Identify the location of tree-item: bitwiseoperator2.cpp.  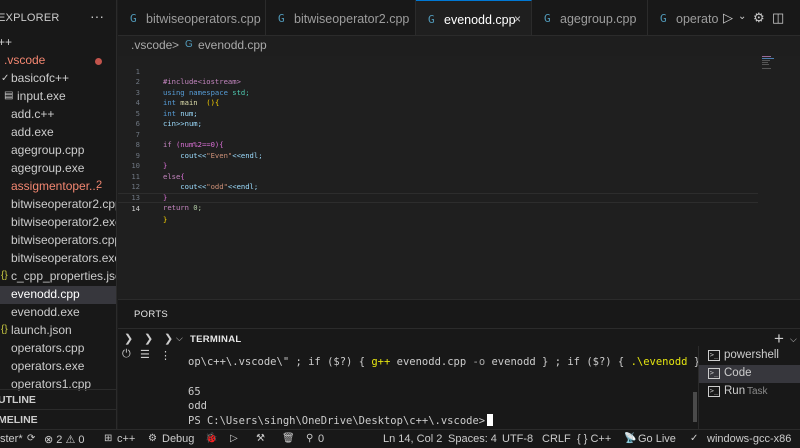
(58, 205).